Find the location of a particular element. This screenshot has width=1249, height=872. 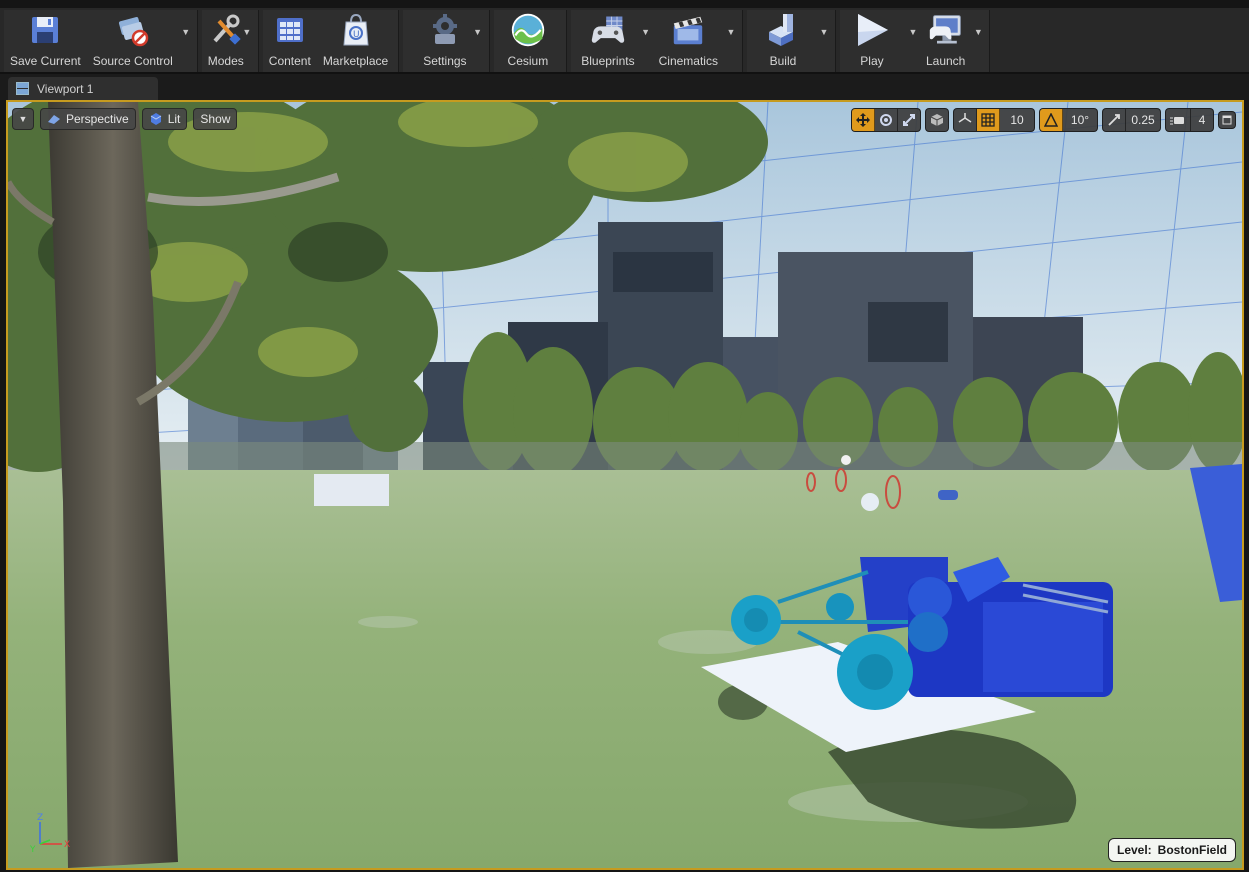

rotation-snap-toggle is located at coordinates (1051, 120).